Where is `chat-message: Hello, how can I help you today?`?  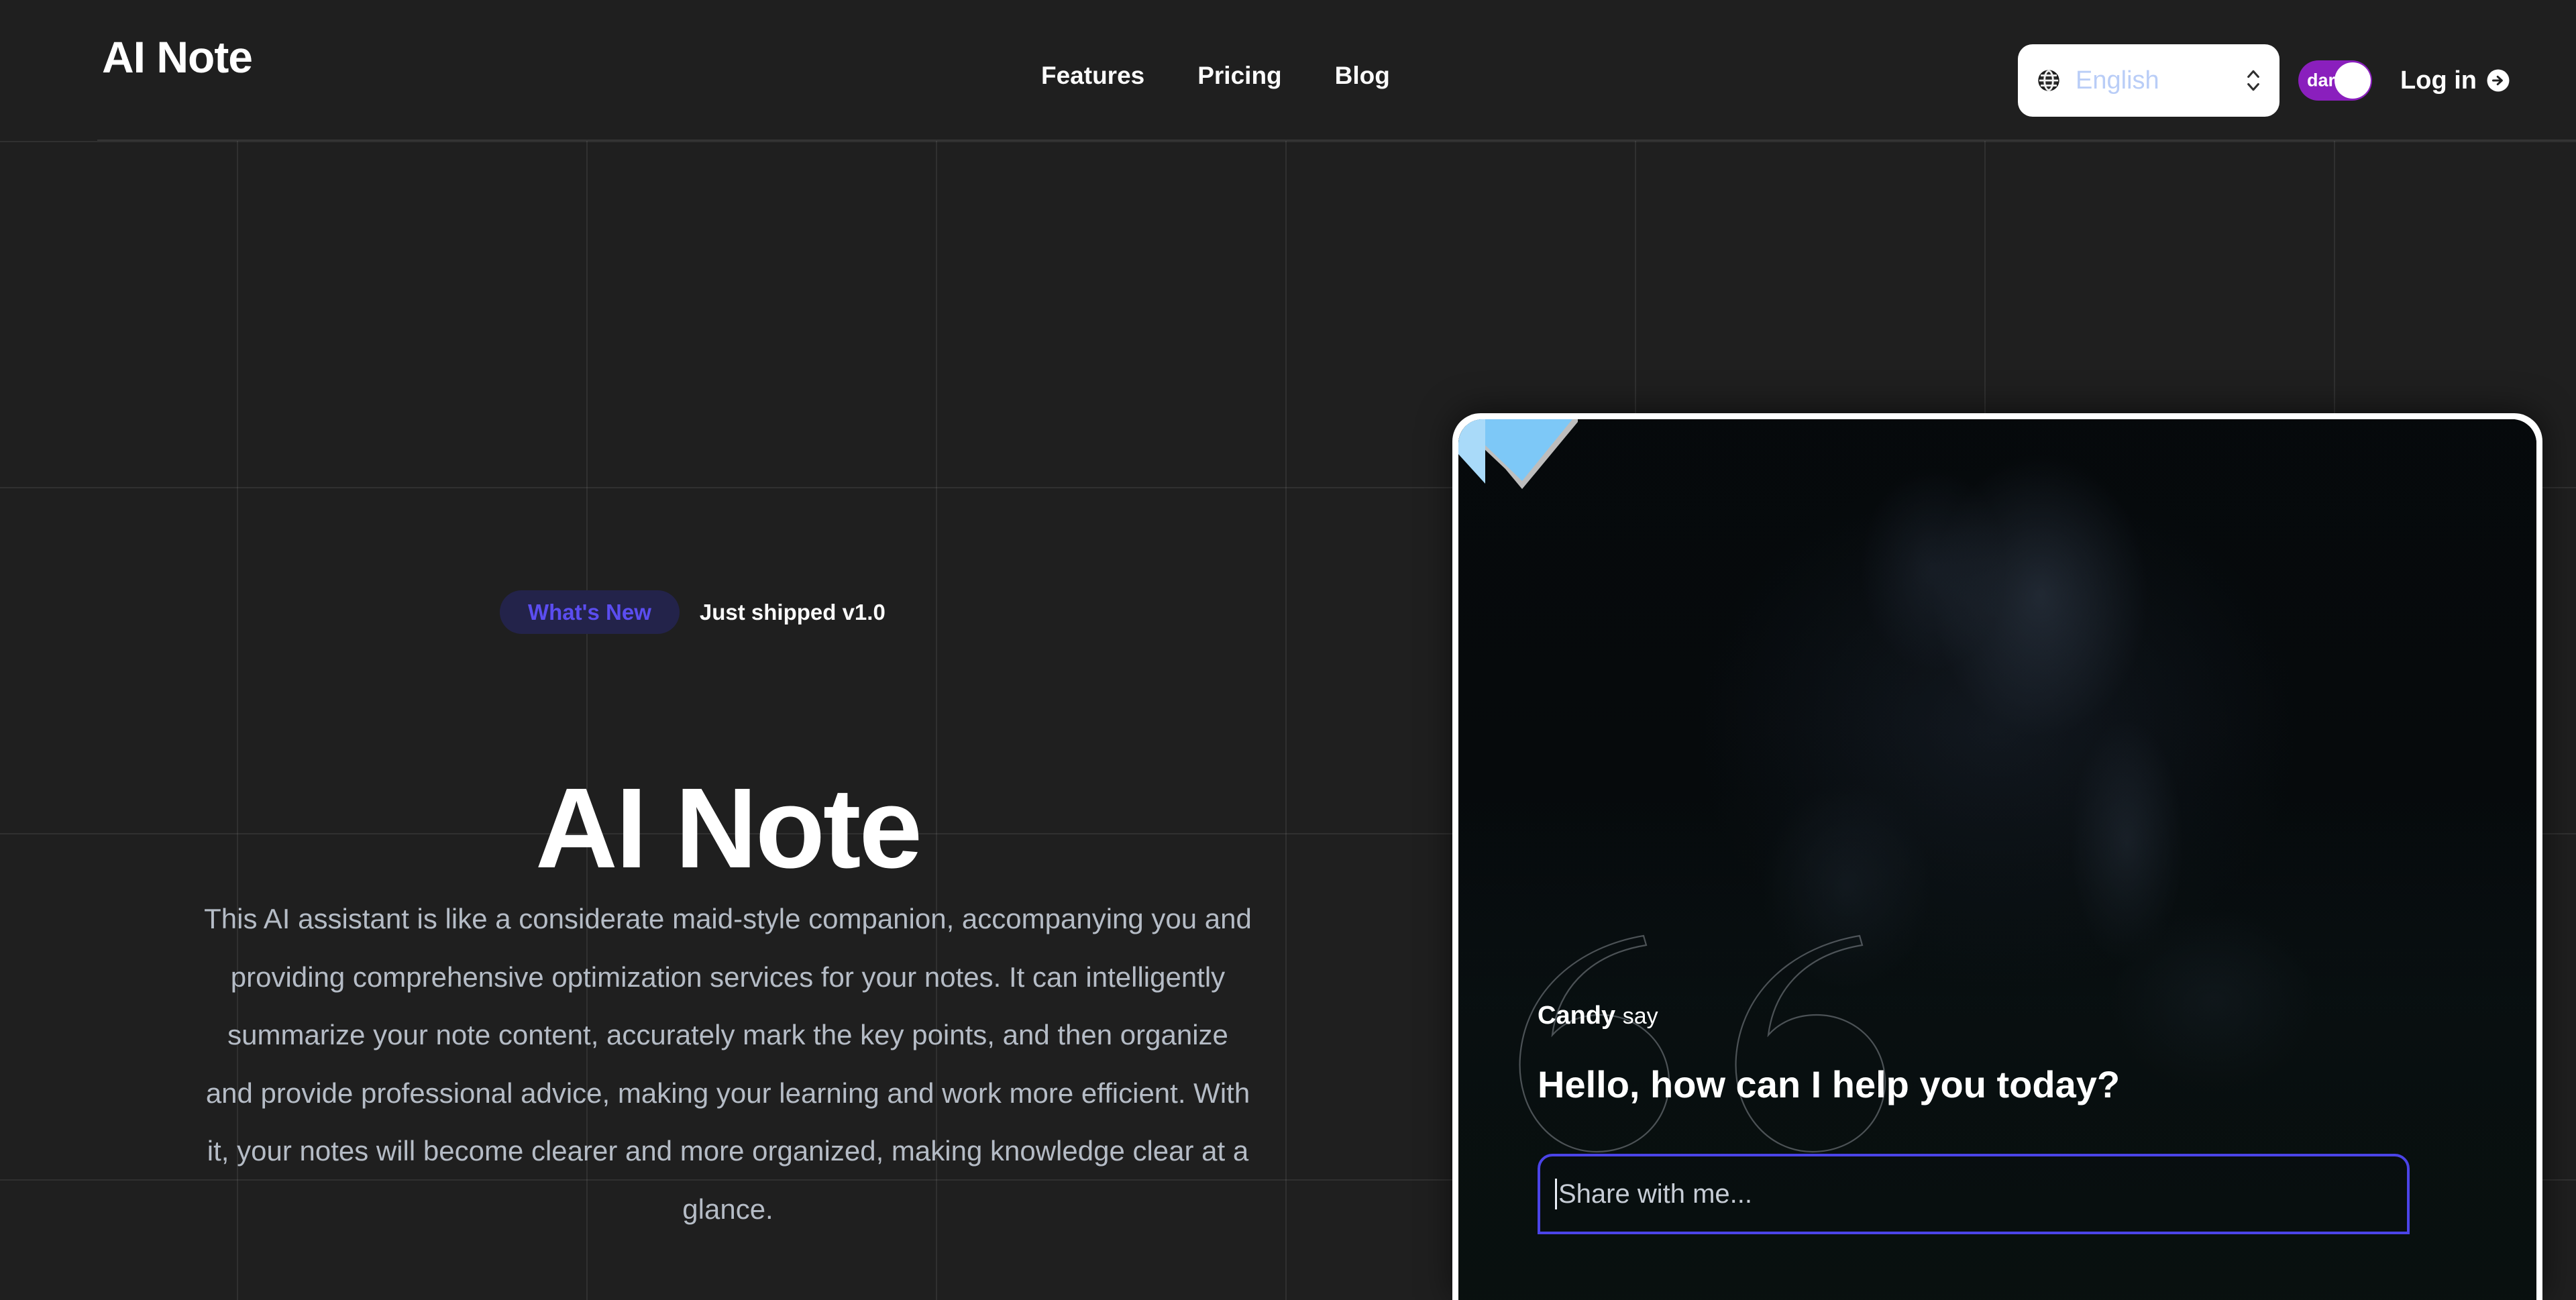 chat-message: Hello, how can I help you today? is located at coordinates (1829, 1084).